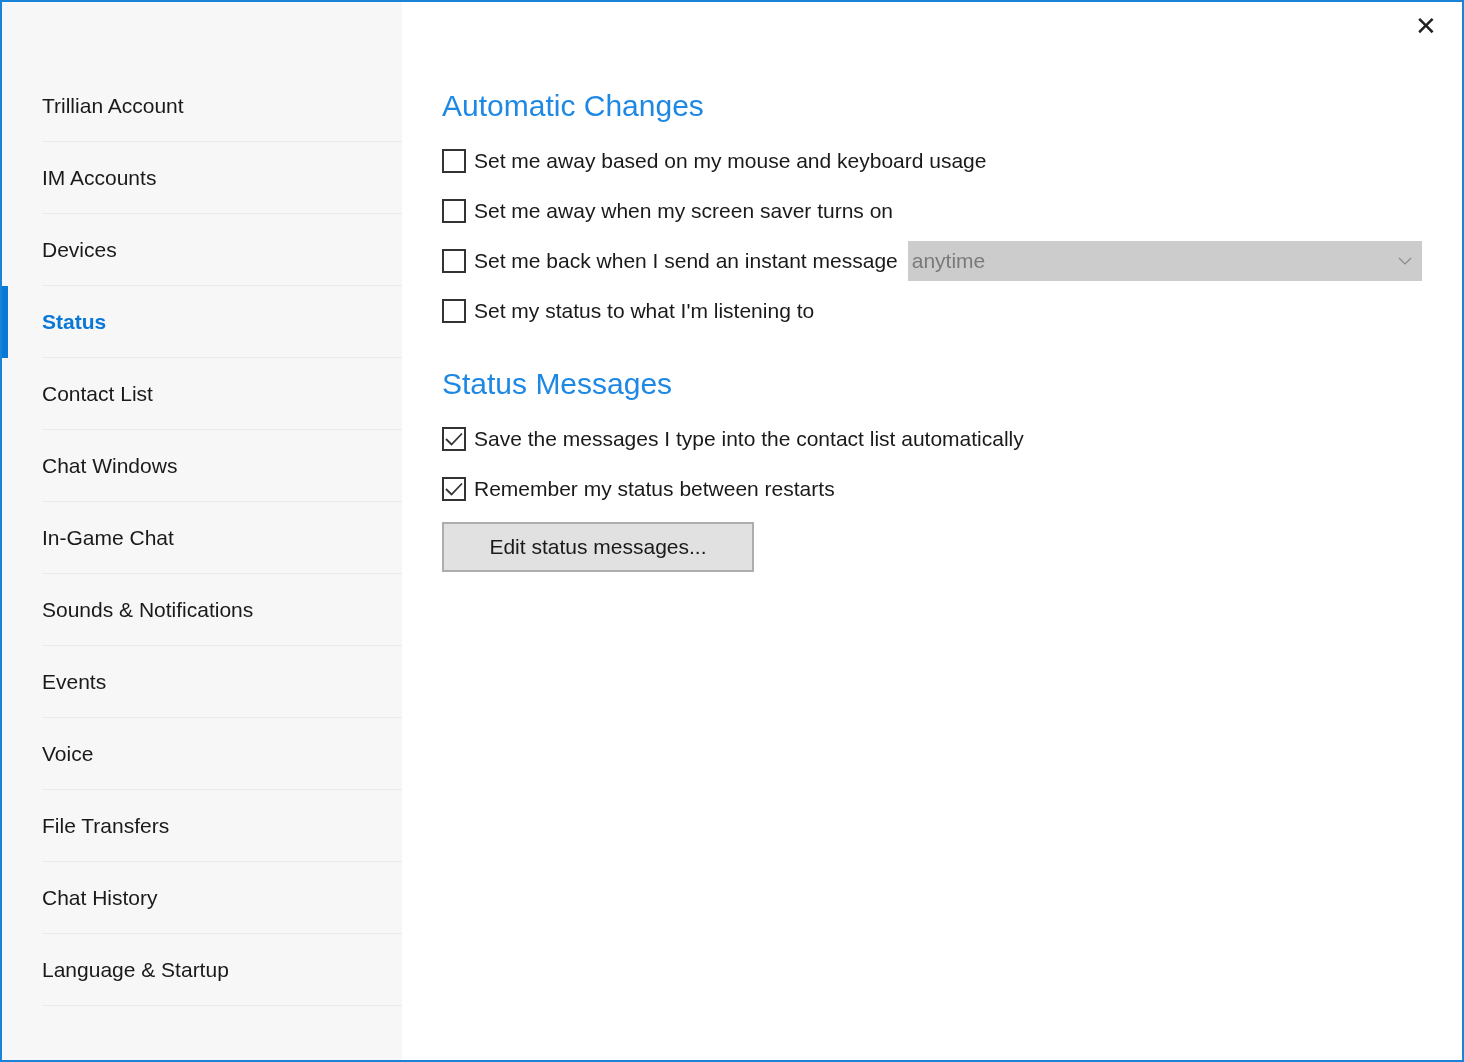  Describe the element at coordinates (670, 261) in the screenshot. I see `checkbox-option: Set me back when I send an instant message` at that location.